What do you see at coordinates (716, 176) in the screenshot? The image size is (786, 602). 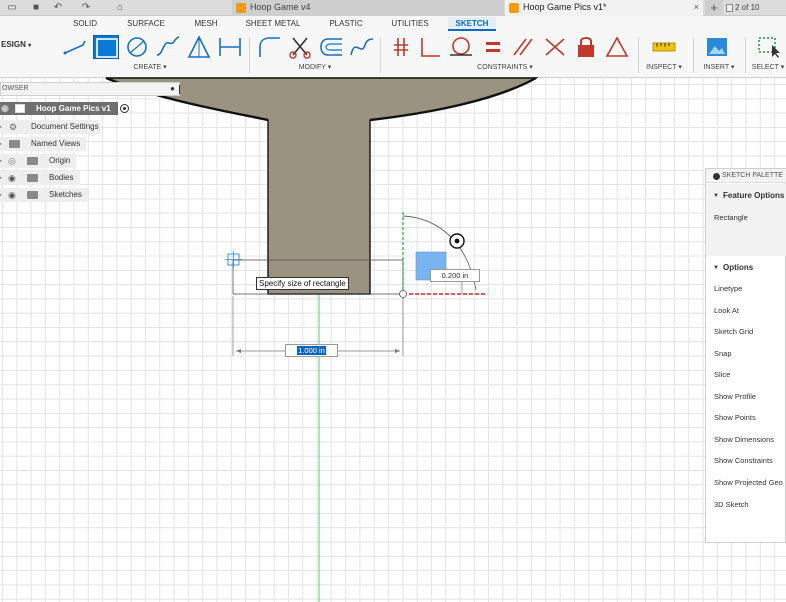 I see `collapse-palette-icon` at bounding box center [716, 176].